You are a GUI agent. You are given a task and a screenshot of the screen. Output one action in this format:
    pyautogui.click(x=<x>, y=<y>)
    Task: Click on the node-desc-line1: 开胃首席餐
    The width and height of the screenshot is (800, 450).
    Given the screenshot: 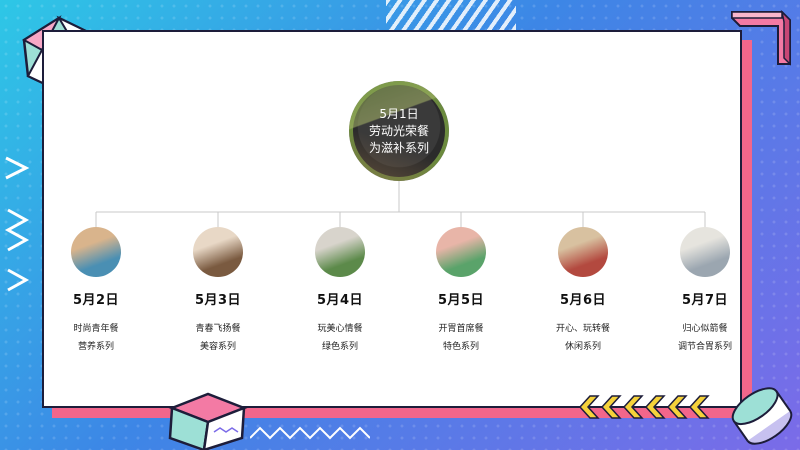 What is the action you would take?
    pyautogui.click(x=461, y=329)
    